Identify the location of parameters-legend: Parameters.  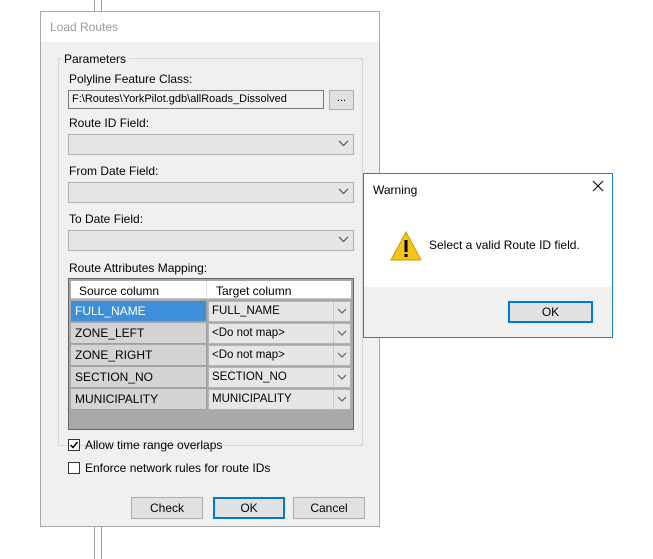
(95, 59).